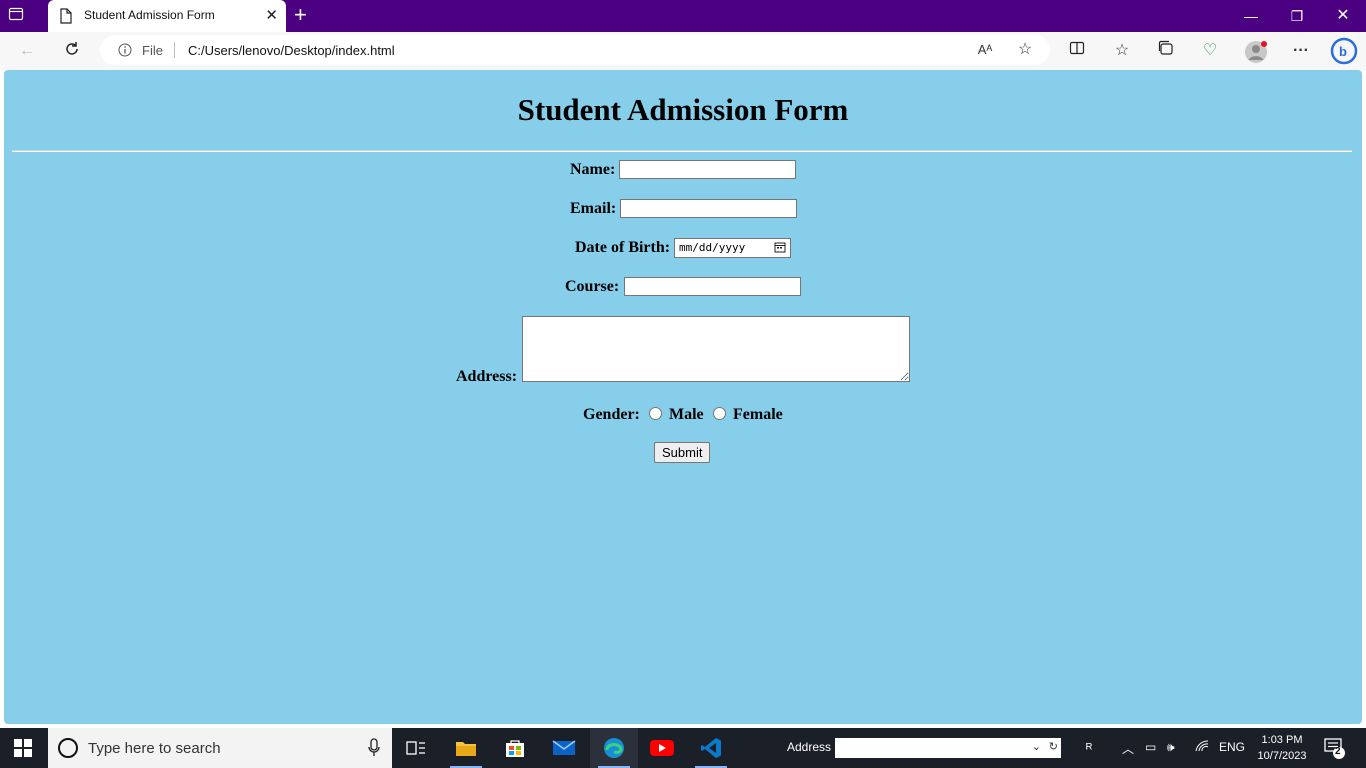 This screenshot has width=1366, height=768. Describe the element at coordinates (24, 16) in the screenshot. I see `tab-actions-icon` at that location.